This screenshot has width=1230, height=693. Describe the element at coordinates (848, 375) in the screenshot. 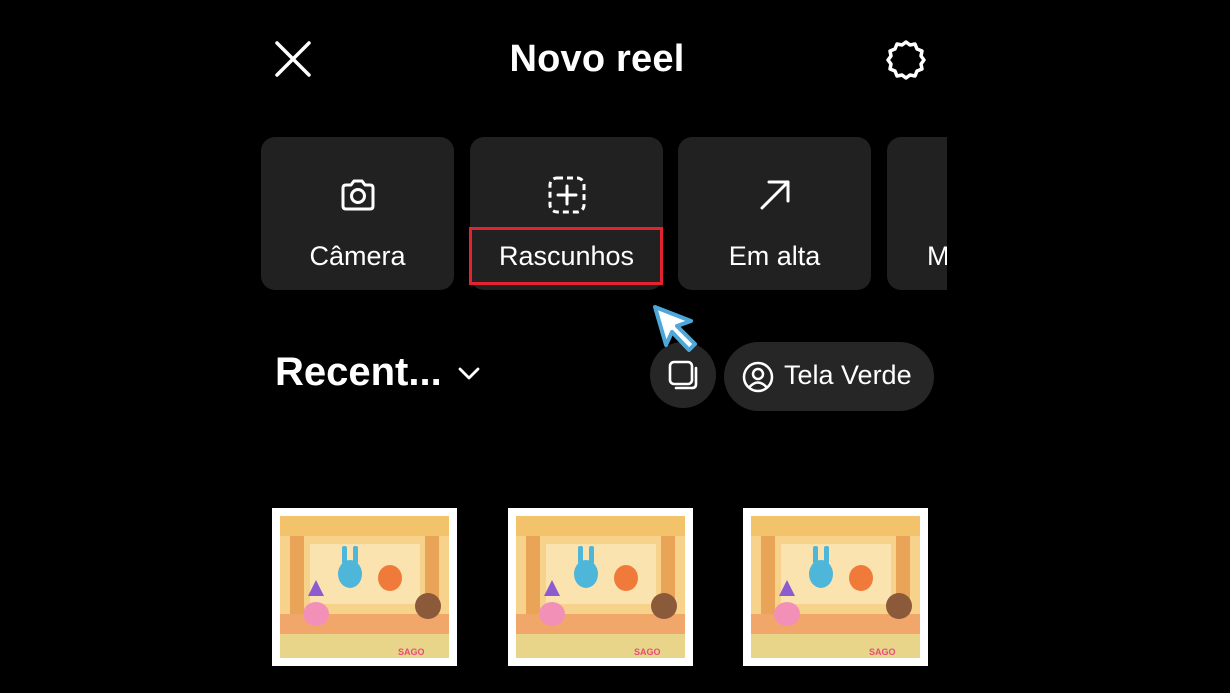

I see `green-screen-label: Tela Verde` at that location.